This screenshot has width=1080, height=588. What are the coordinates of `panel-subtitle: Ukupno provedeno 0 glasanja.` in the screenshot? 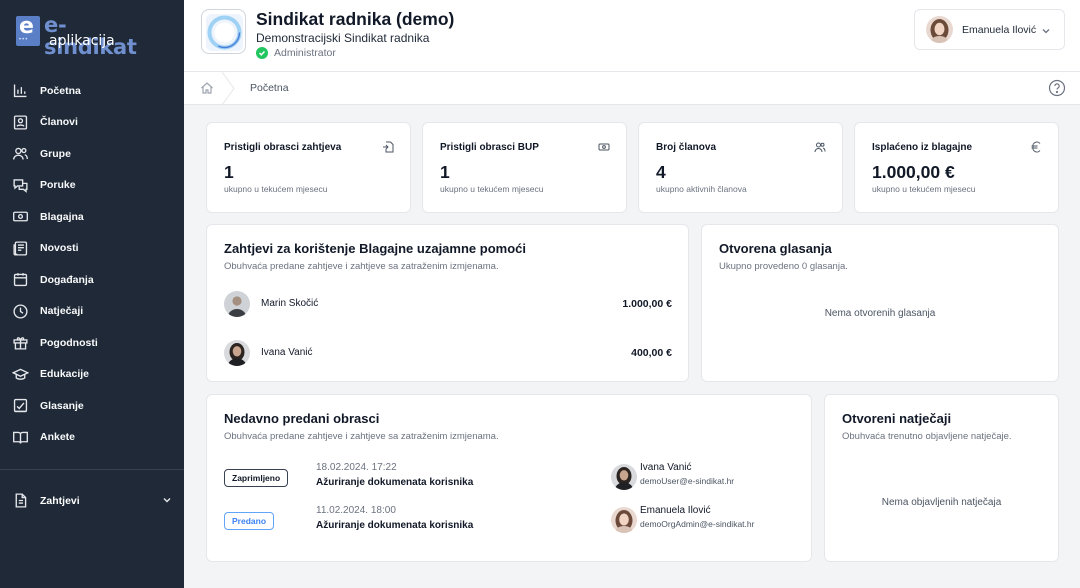 It's located at (783, 266).